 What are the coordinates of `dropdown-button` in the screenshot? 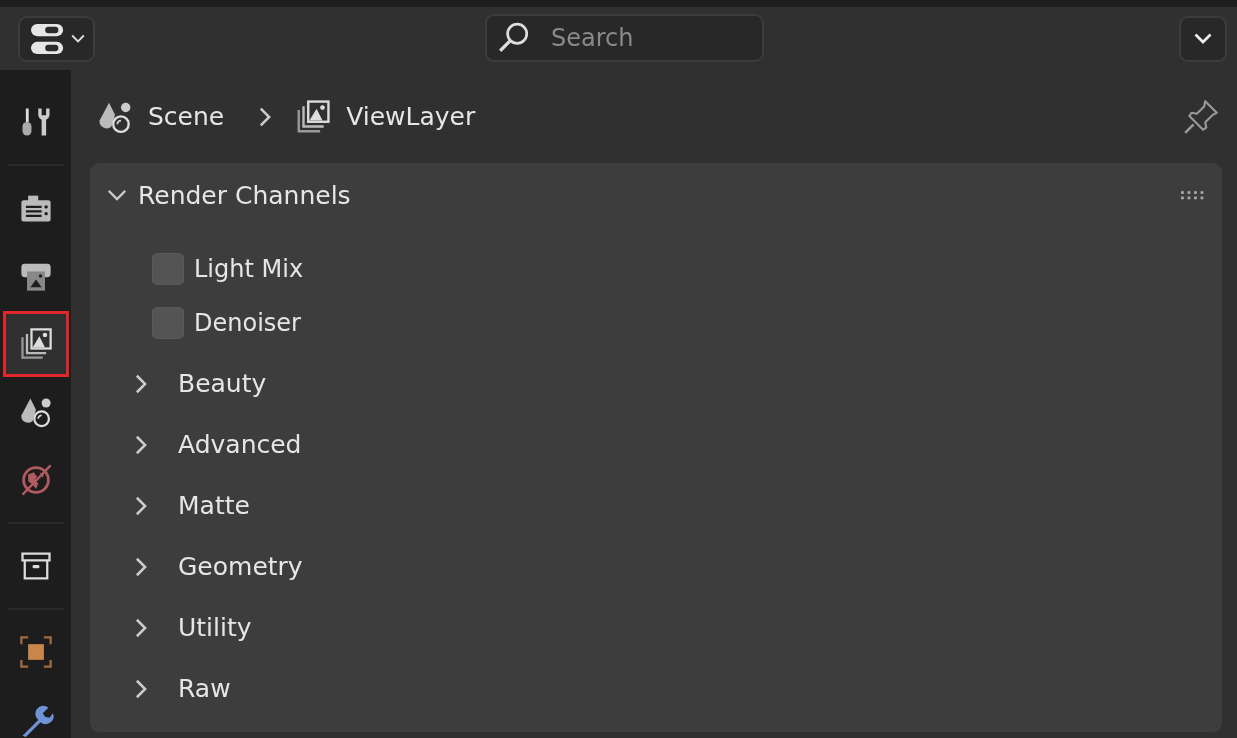 It's located at (1203, 38).